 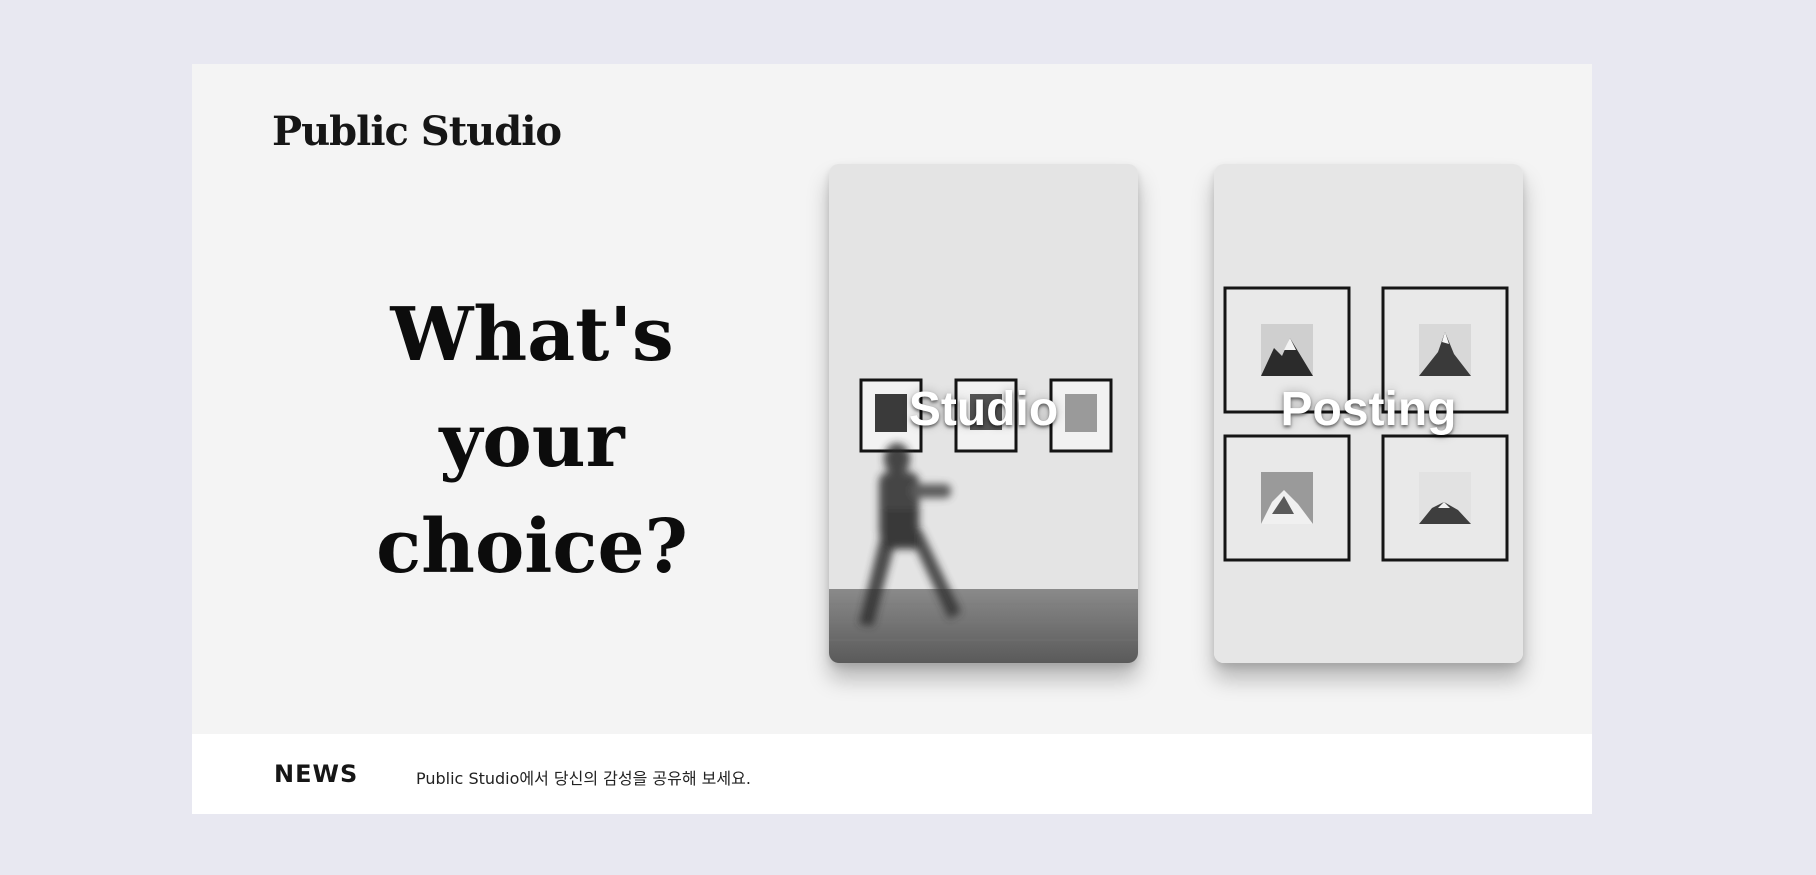 What do you see at coordinates (316, 774) in the screenshot?
I see `news-title: NEWS` at bounding box center [316, 774].